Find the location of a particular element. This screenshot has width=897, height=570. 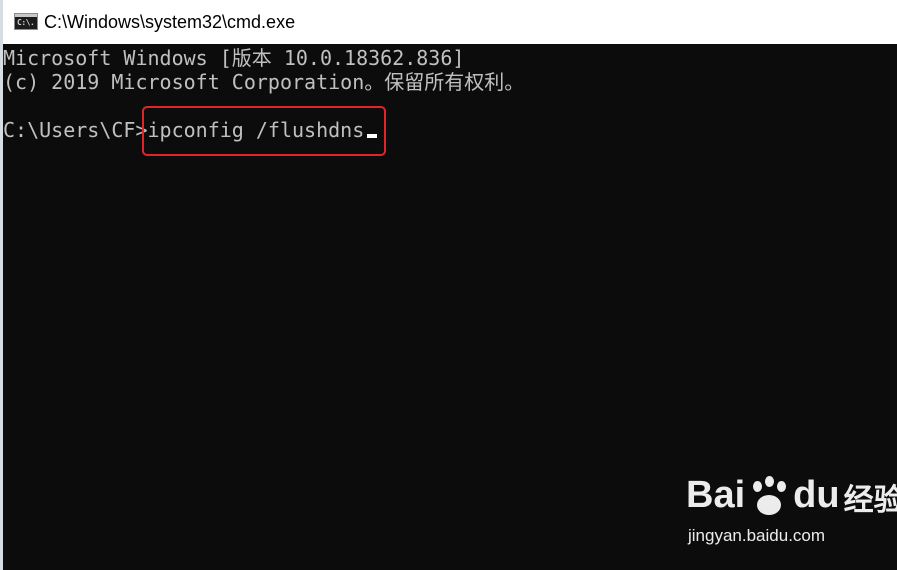

window-title: C:\Windows\system32\cmd.exe is located at coordinates (170, 22).